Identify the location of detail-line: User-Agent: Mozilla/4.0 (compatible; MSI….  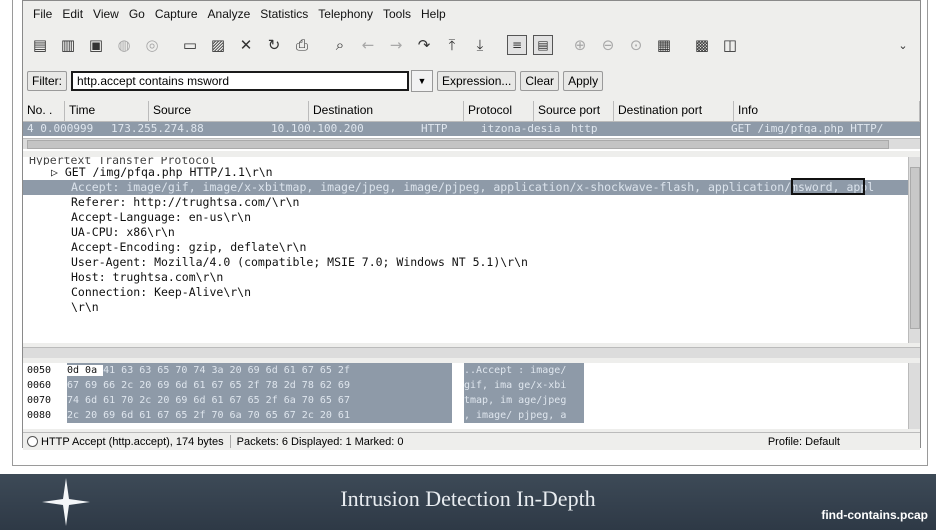
(471, 262).